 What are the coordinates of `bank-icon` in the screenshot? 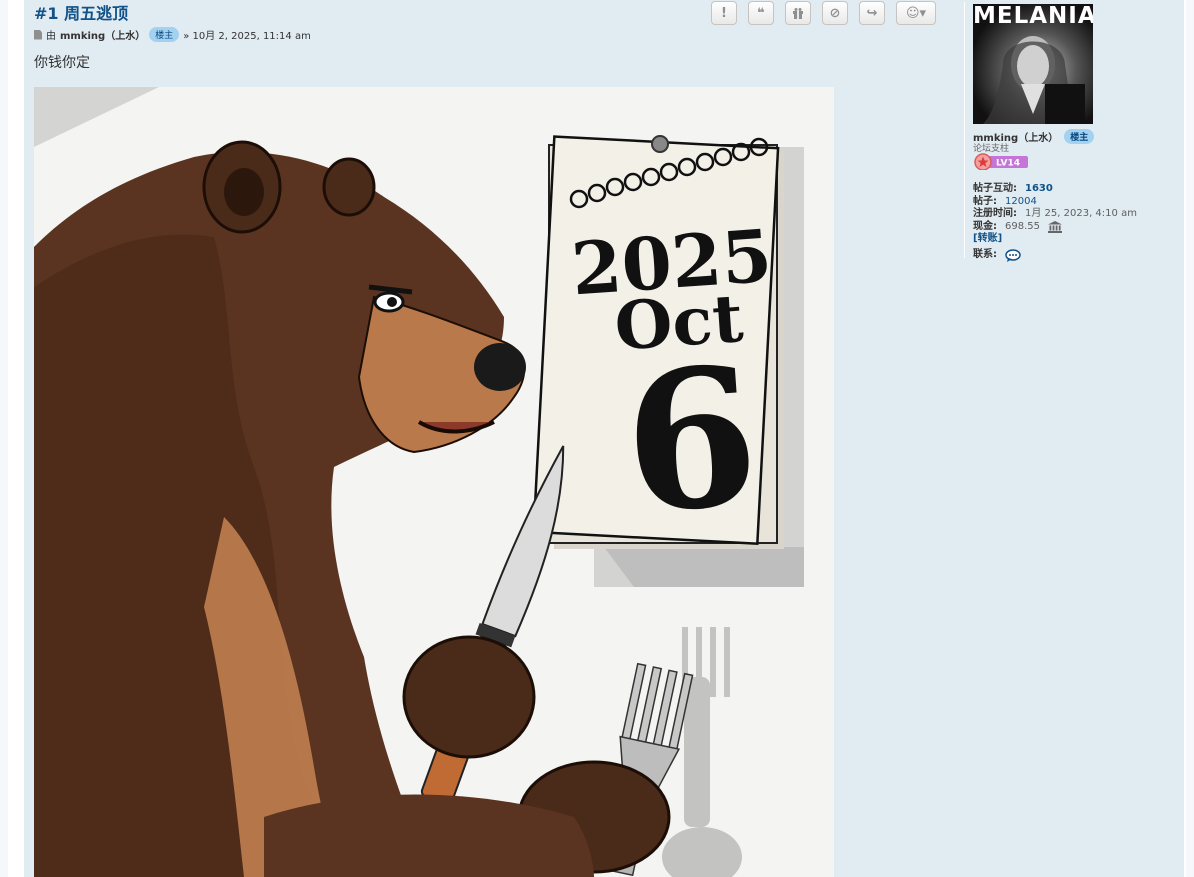 It's located at (1055, 226).